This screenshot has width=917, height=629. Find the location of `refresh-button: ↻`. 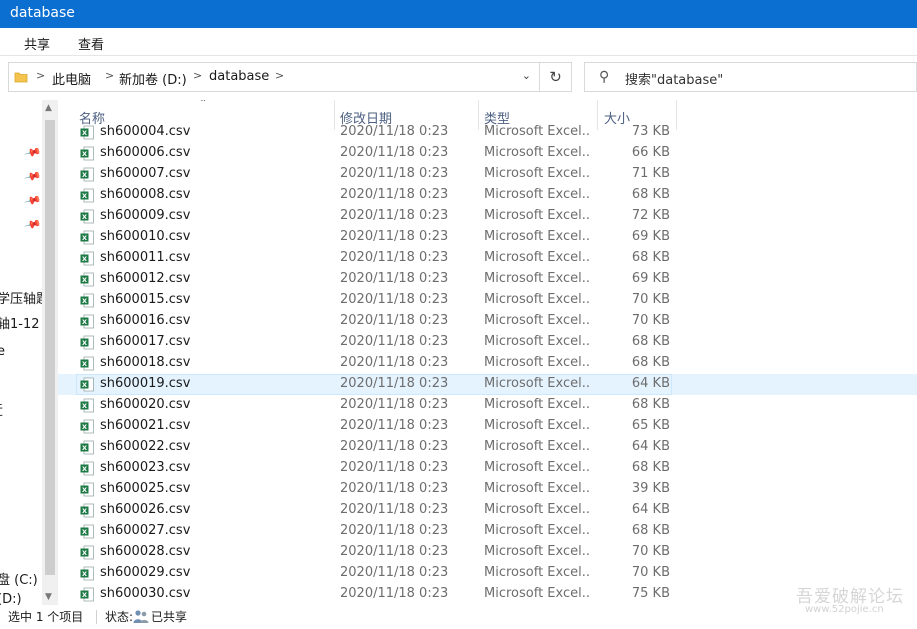

refresh-button: ↻ is located at coordinates (556, 77).